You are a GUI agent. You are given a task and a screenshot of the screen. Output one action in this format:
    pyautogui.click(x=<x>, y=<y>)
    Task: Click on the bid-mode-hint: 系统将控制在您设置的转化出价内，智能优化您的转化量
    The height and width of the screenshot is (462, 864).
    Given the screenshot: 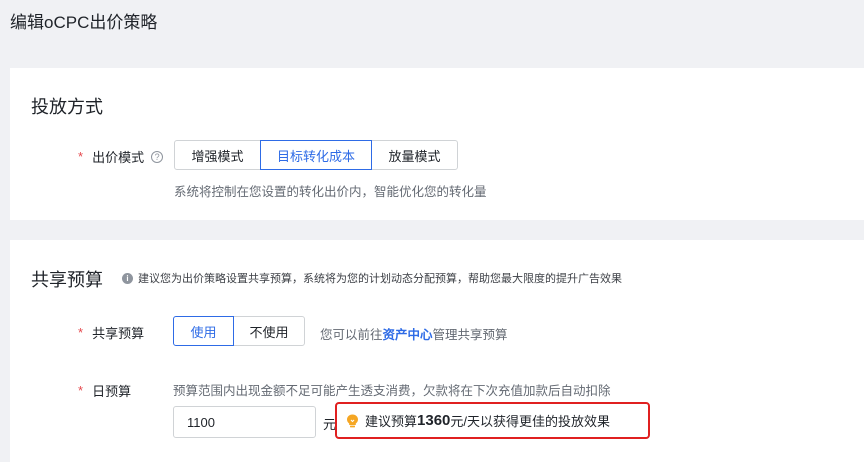 What is the action you would take?
    pyautogui.click(x=330, y=192)
    